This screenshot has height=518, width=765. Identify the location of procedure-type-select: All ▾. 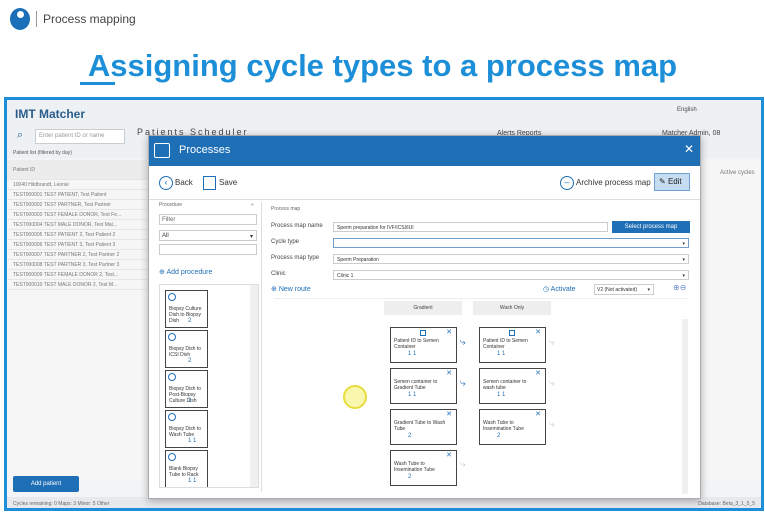
(208, 235).